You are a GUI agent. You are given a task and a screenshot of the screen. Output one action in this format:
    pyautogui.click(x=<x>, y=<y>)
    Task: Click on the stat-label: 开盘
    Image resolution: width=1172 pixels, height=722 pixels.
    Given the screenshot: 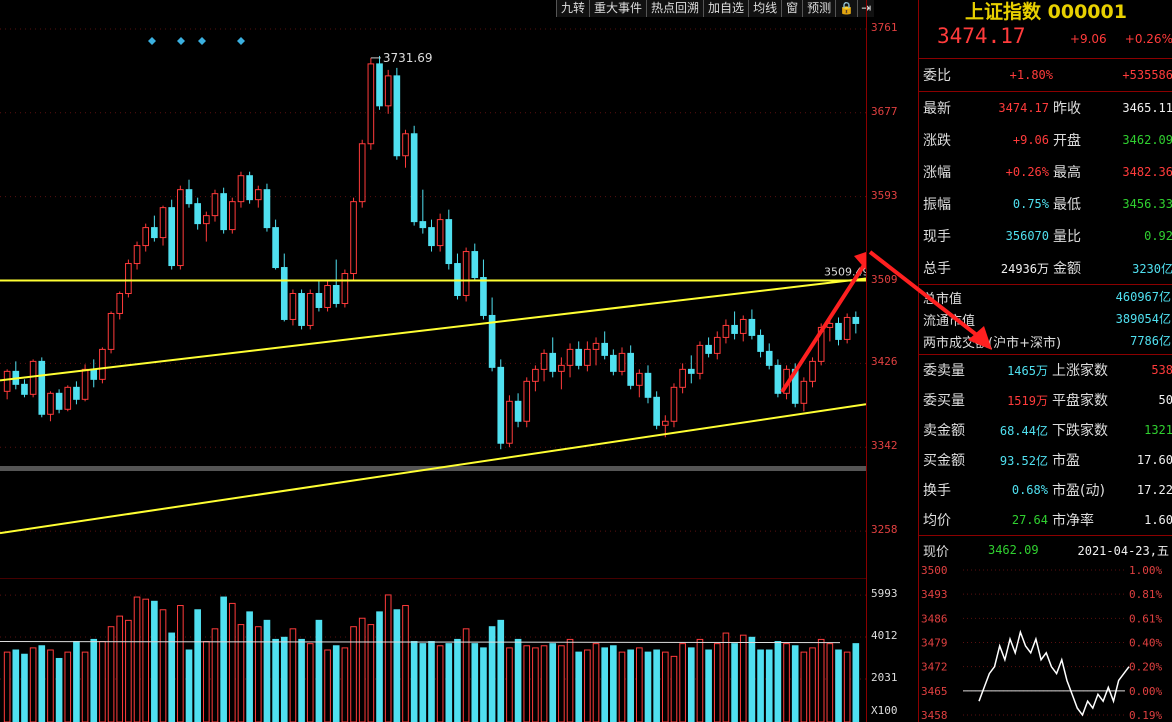 What is the action you would take?
    pyautogui.click(x=1067, y=141)
    